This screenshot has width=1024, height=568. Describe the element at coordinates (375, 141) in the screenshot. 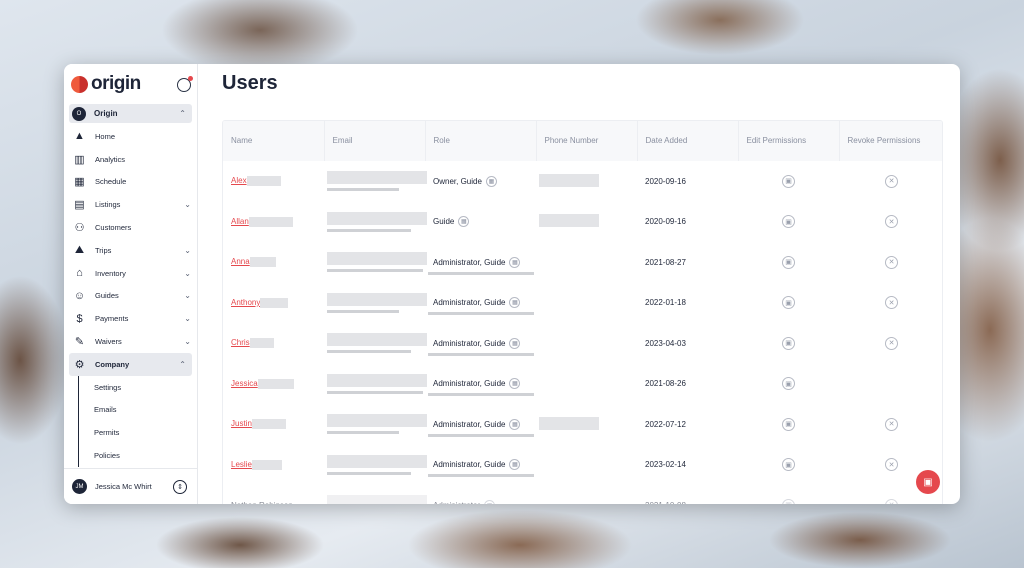

I see `column-header: Email` at that location.